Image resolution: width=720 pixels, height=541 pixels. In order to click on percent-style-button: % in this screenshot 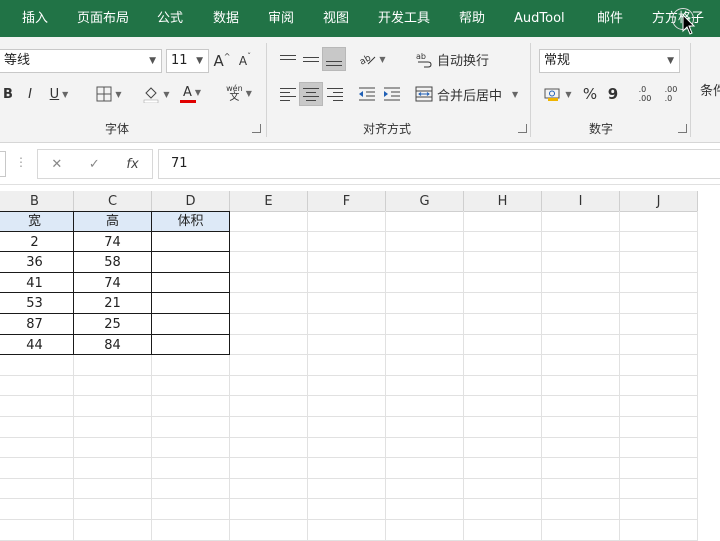, I will do `click(590, 94)`.